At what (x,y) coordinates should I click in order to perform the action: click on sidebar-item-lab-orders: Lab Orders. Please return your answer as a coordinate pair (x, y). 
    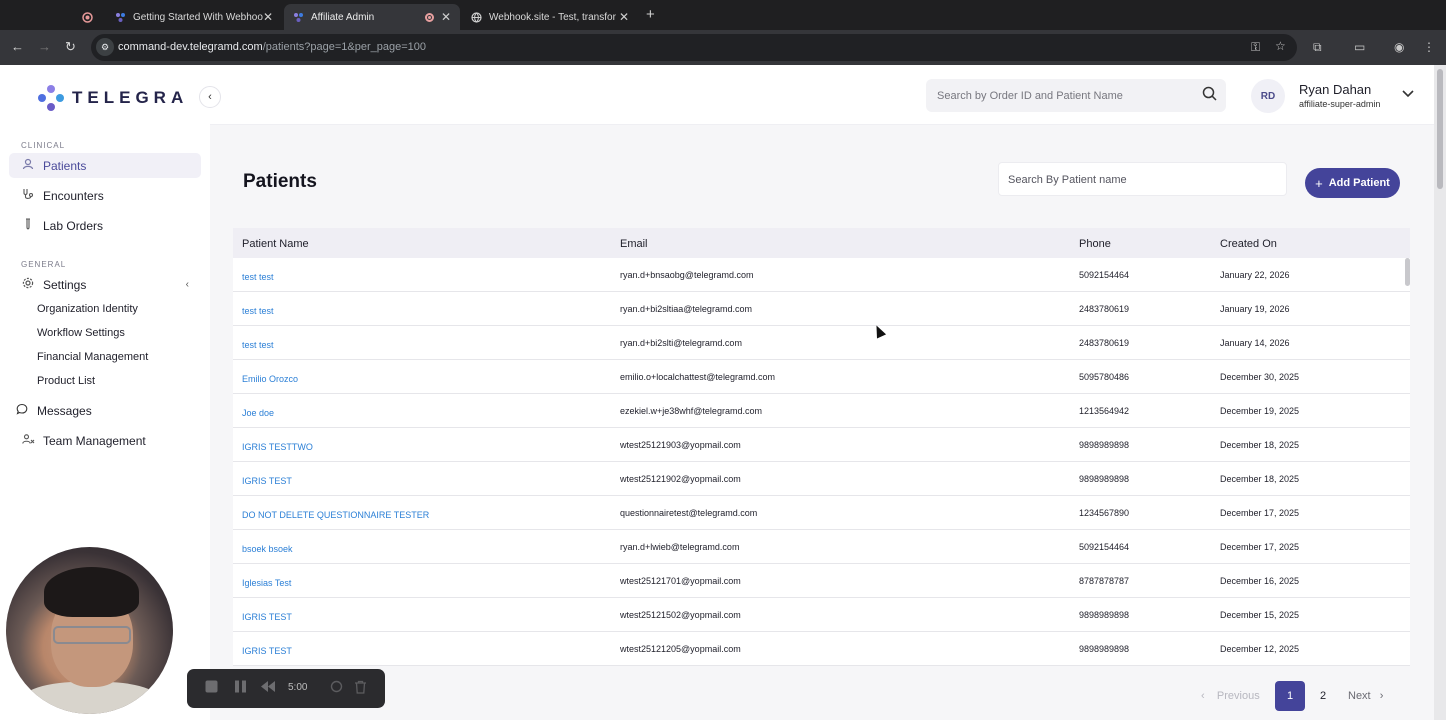
    Looking at the image, I should click on (105, 225).